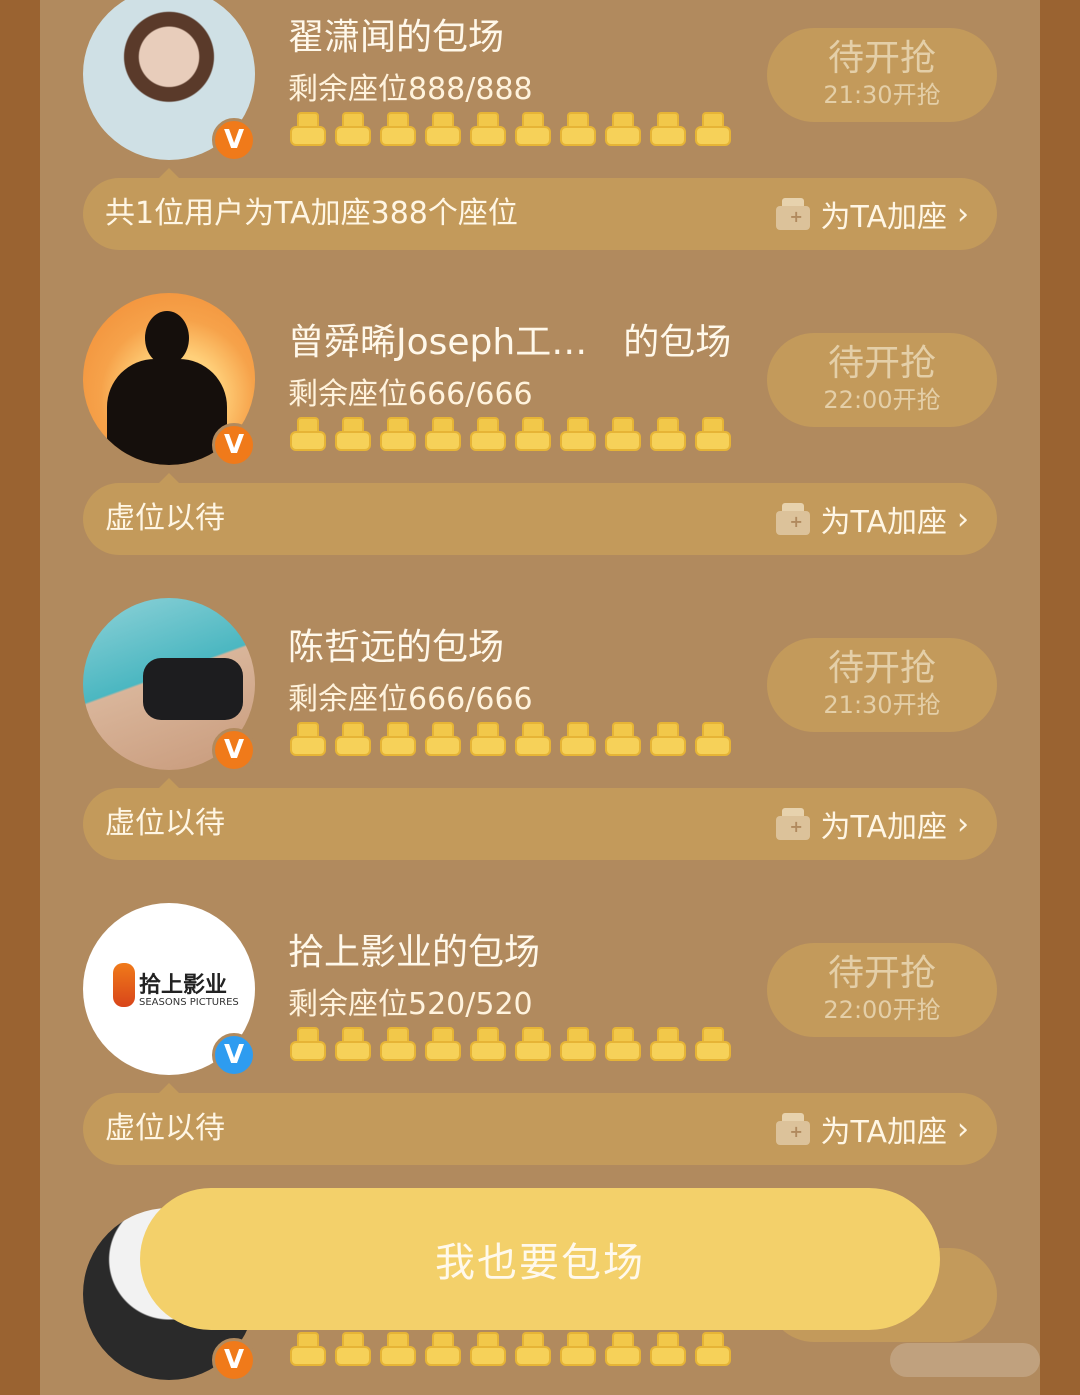 The image size is (1080, 1395). I want to click on avatar-goggles, so click(193, 689).